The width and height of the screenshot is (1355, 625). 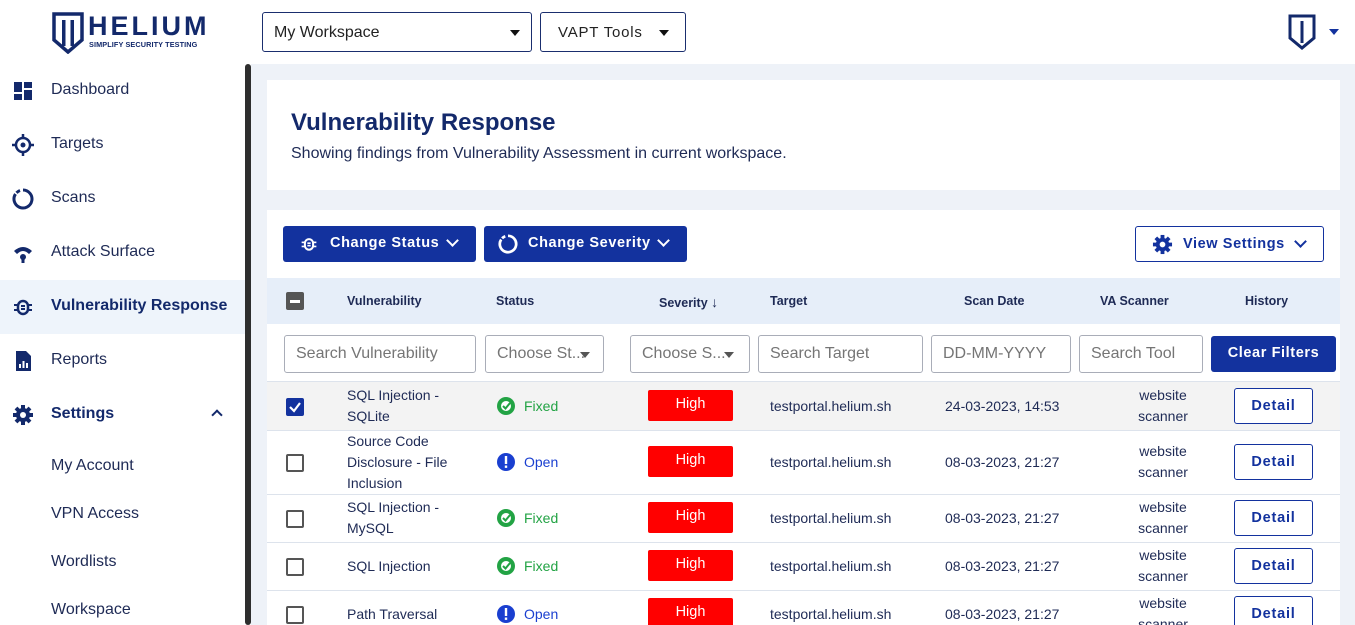 I want to click on vulnerability-name: Path Traversal, so click(x=392, y=614).